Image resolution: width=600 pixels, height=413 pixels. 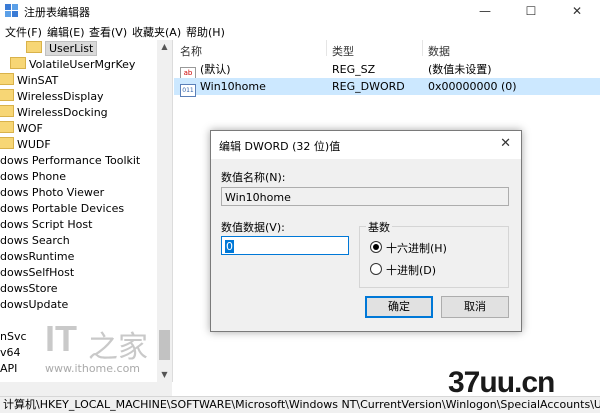 I want to click on tree-item: WinSAT, so click(x=29, y=81).